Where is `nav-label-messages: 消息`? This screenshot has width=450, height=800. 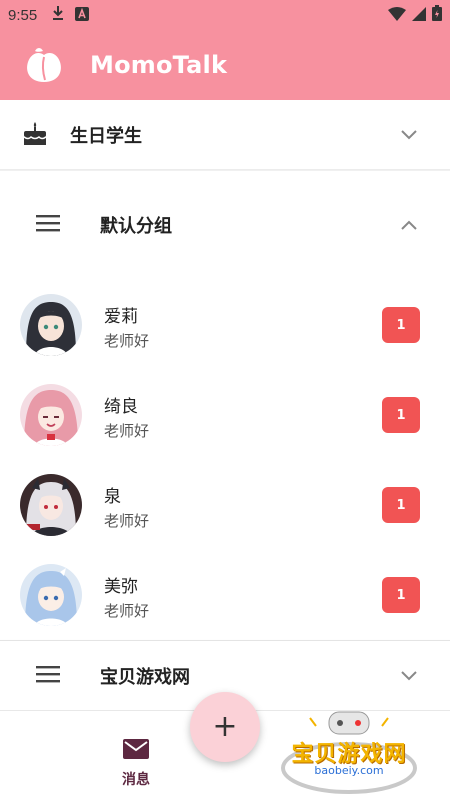
nav-label-messages: 消息 is located at coordinates (136, 780).